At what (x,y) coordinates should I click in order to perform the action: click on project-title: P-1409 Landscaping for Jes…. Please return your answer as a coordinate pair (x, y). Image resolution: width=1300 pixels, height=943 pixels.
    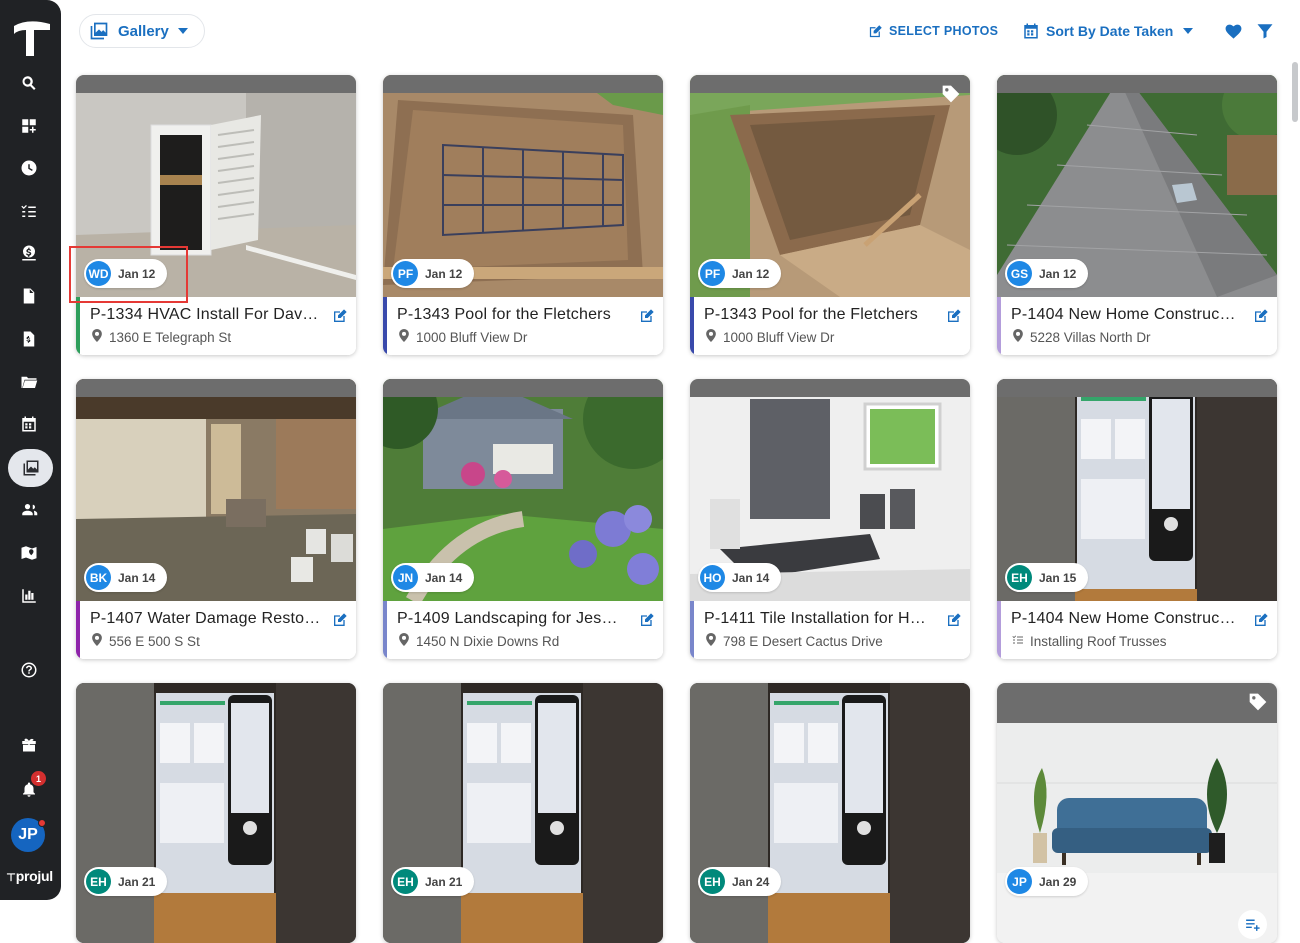
    Looking at the image, I should click on (514, 619).